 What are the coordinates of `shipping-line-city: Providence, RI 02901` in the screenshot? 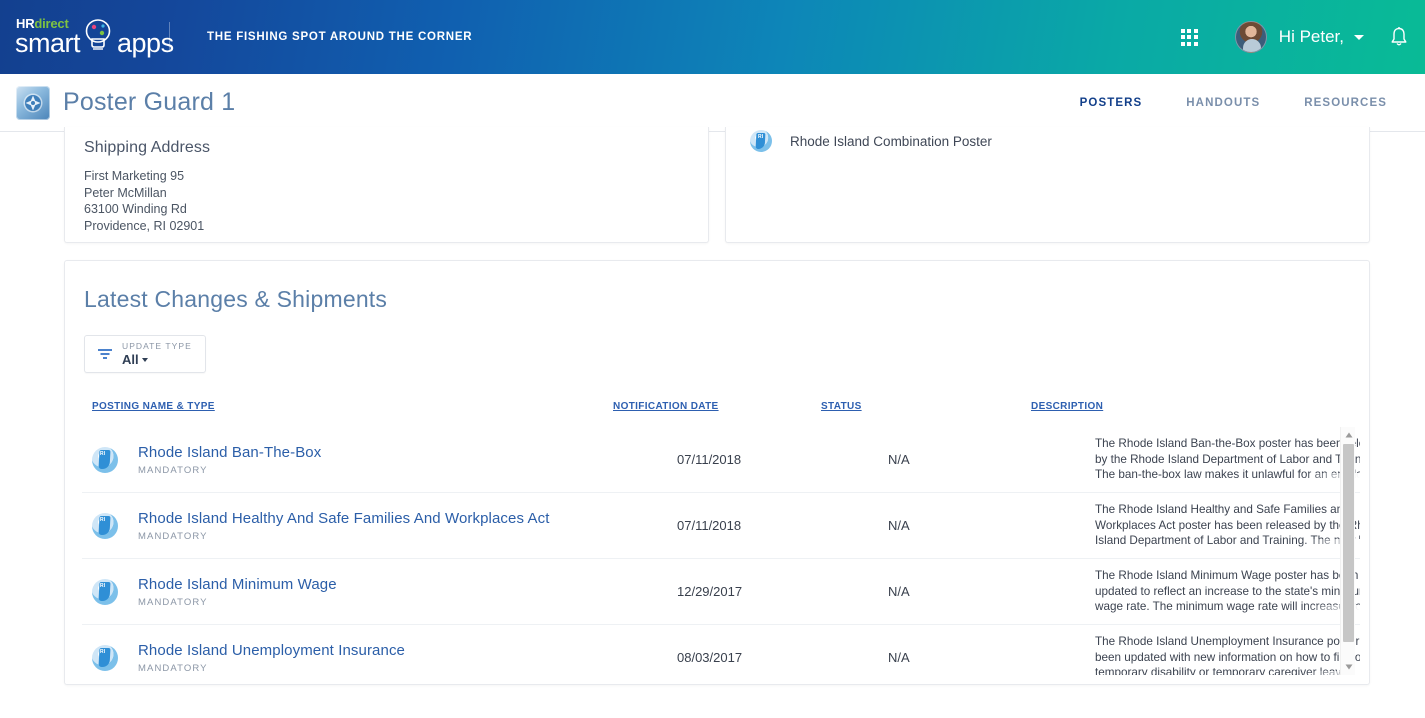 It's located at (144, 225).